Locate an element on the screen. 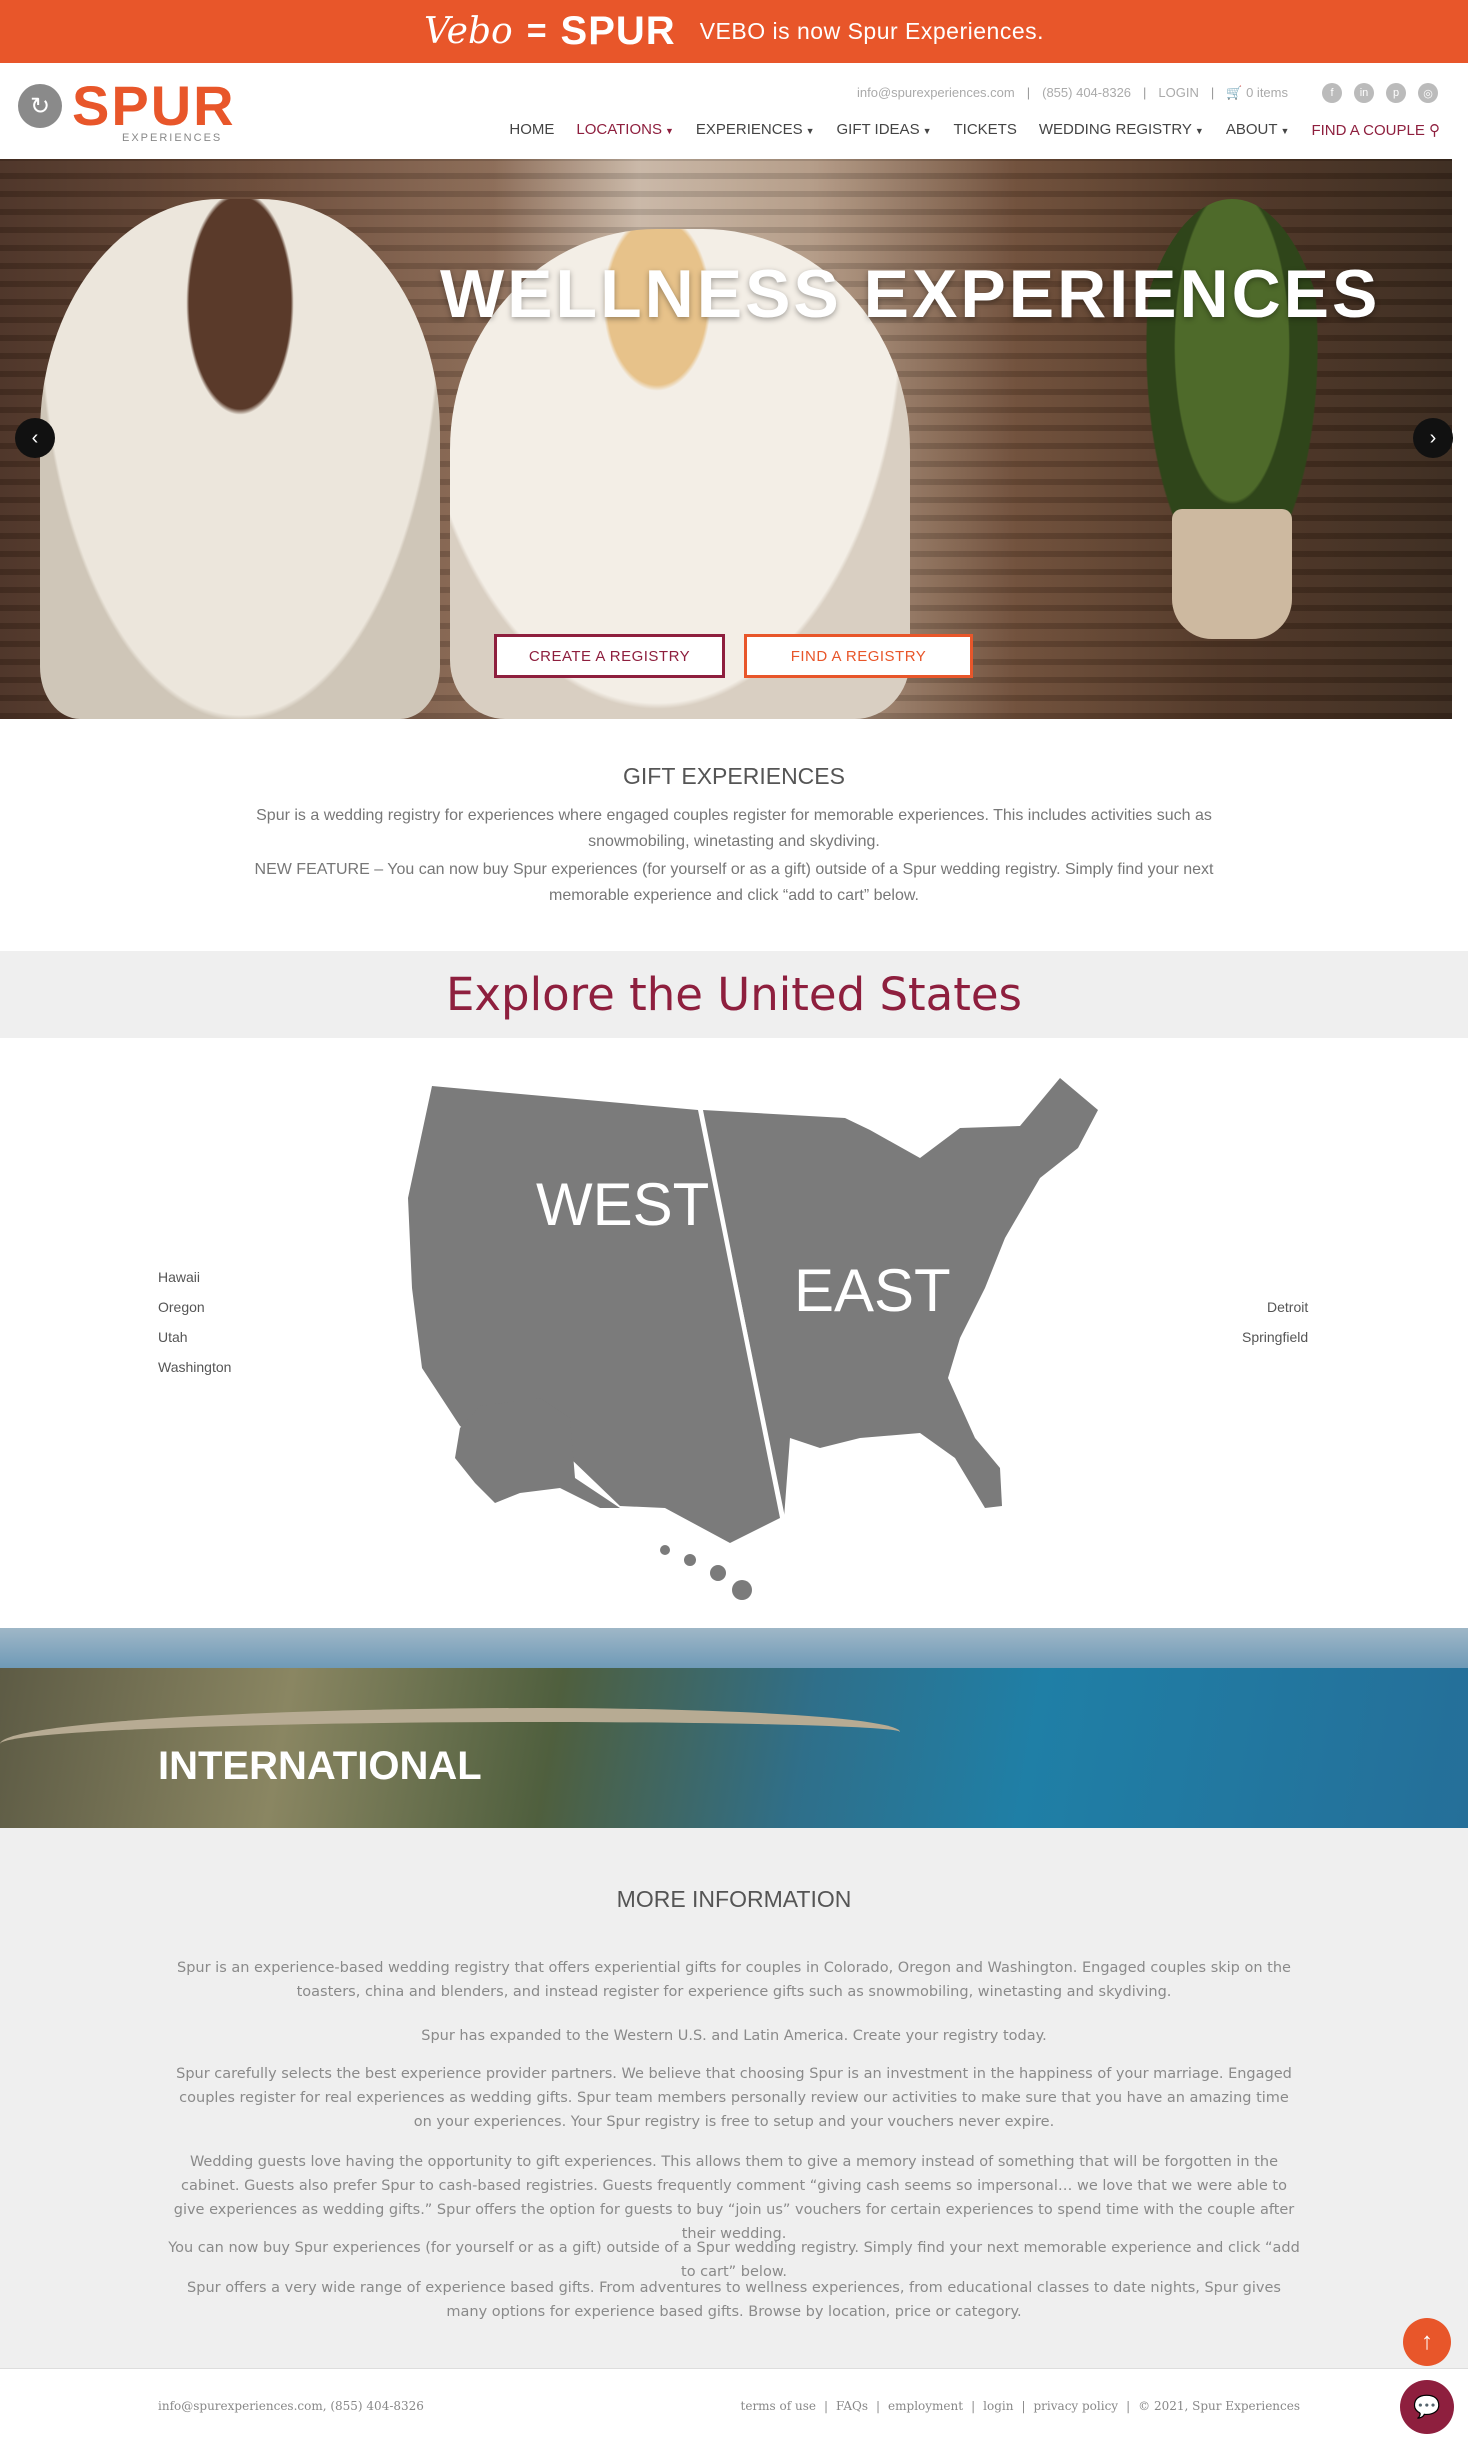  footer-privacy-link: privacy policy is located at coordinates (1076, 2406).